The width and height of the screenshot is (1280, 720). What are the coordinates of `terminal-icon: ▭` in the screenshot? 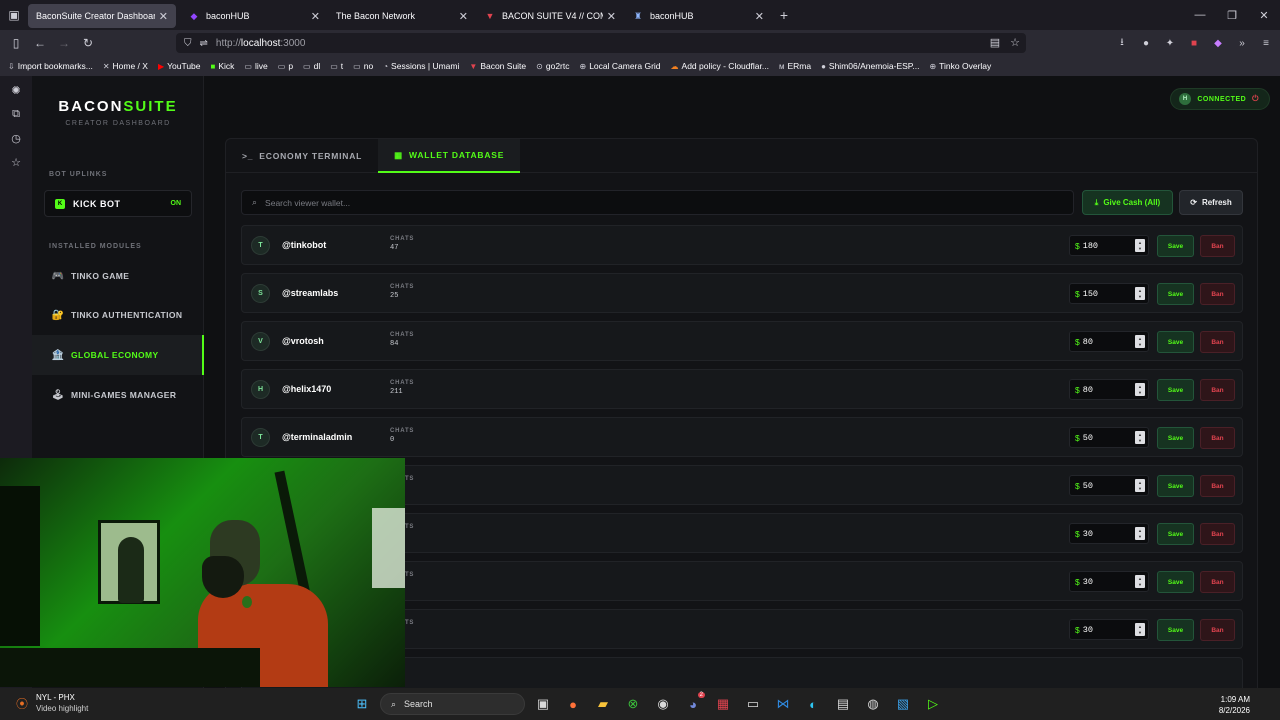 It's located at (753, 704).